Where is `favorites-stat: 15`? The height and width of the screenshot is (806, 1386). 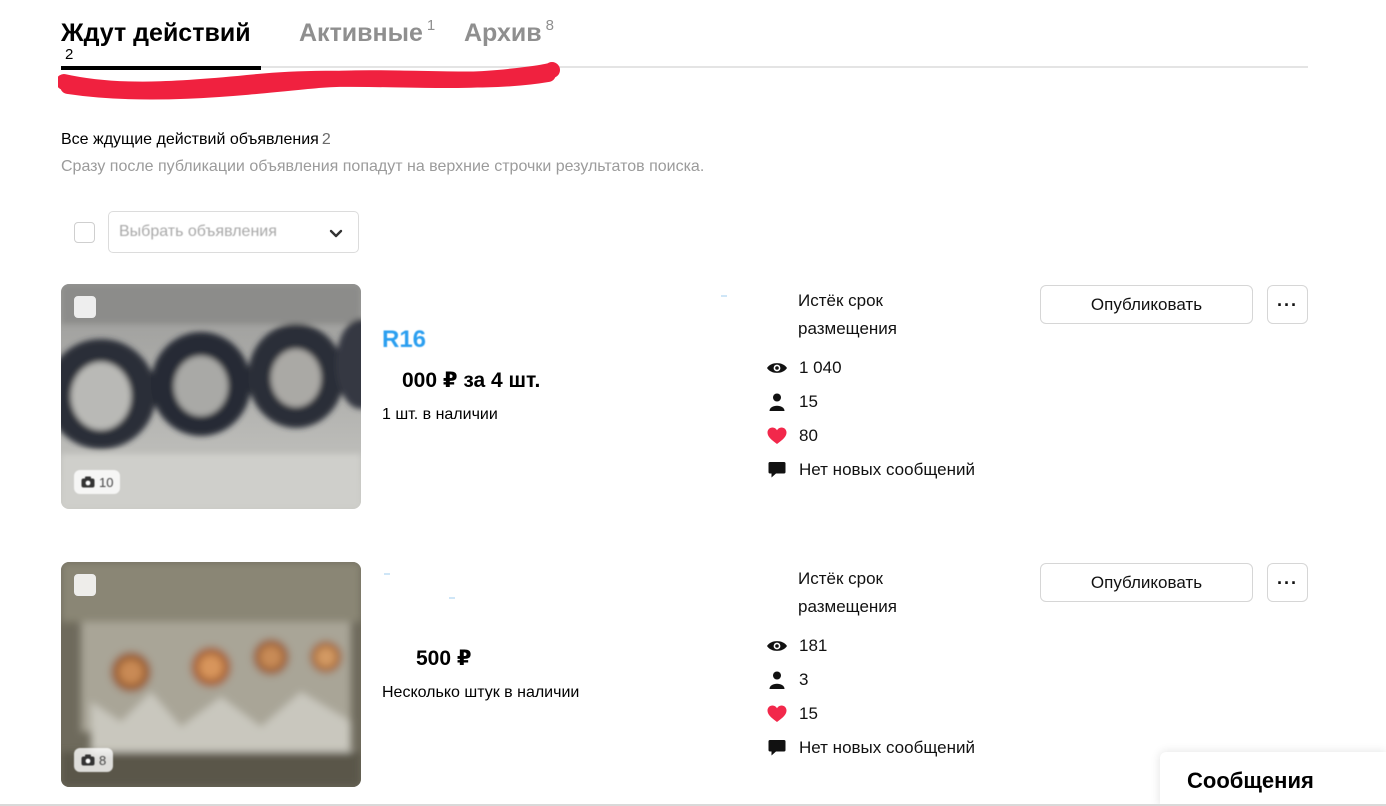
favorites-stat: 15 is located at coordinates (792, 714).